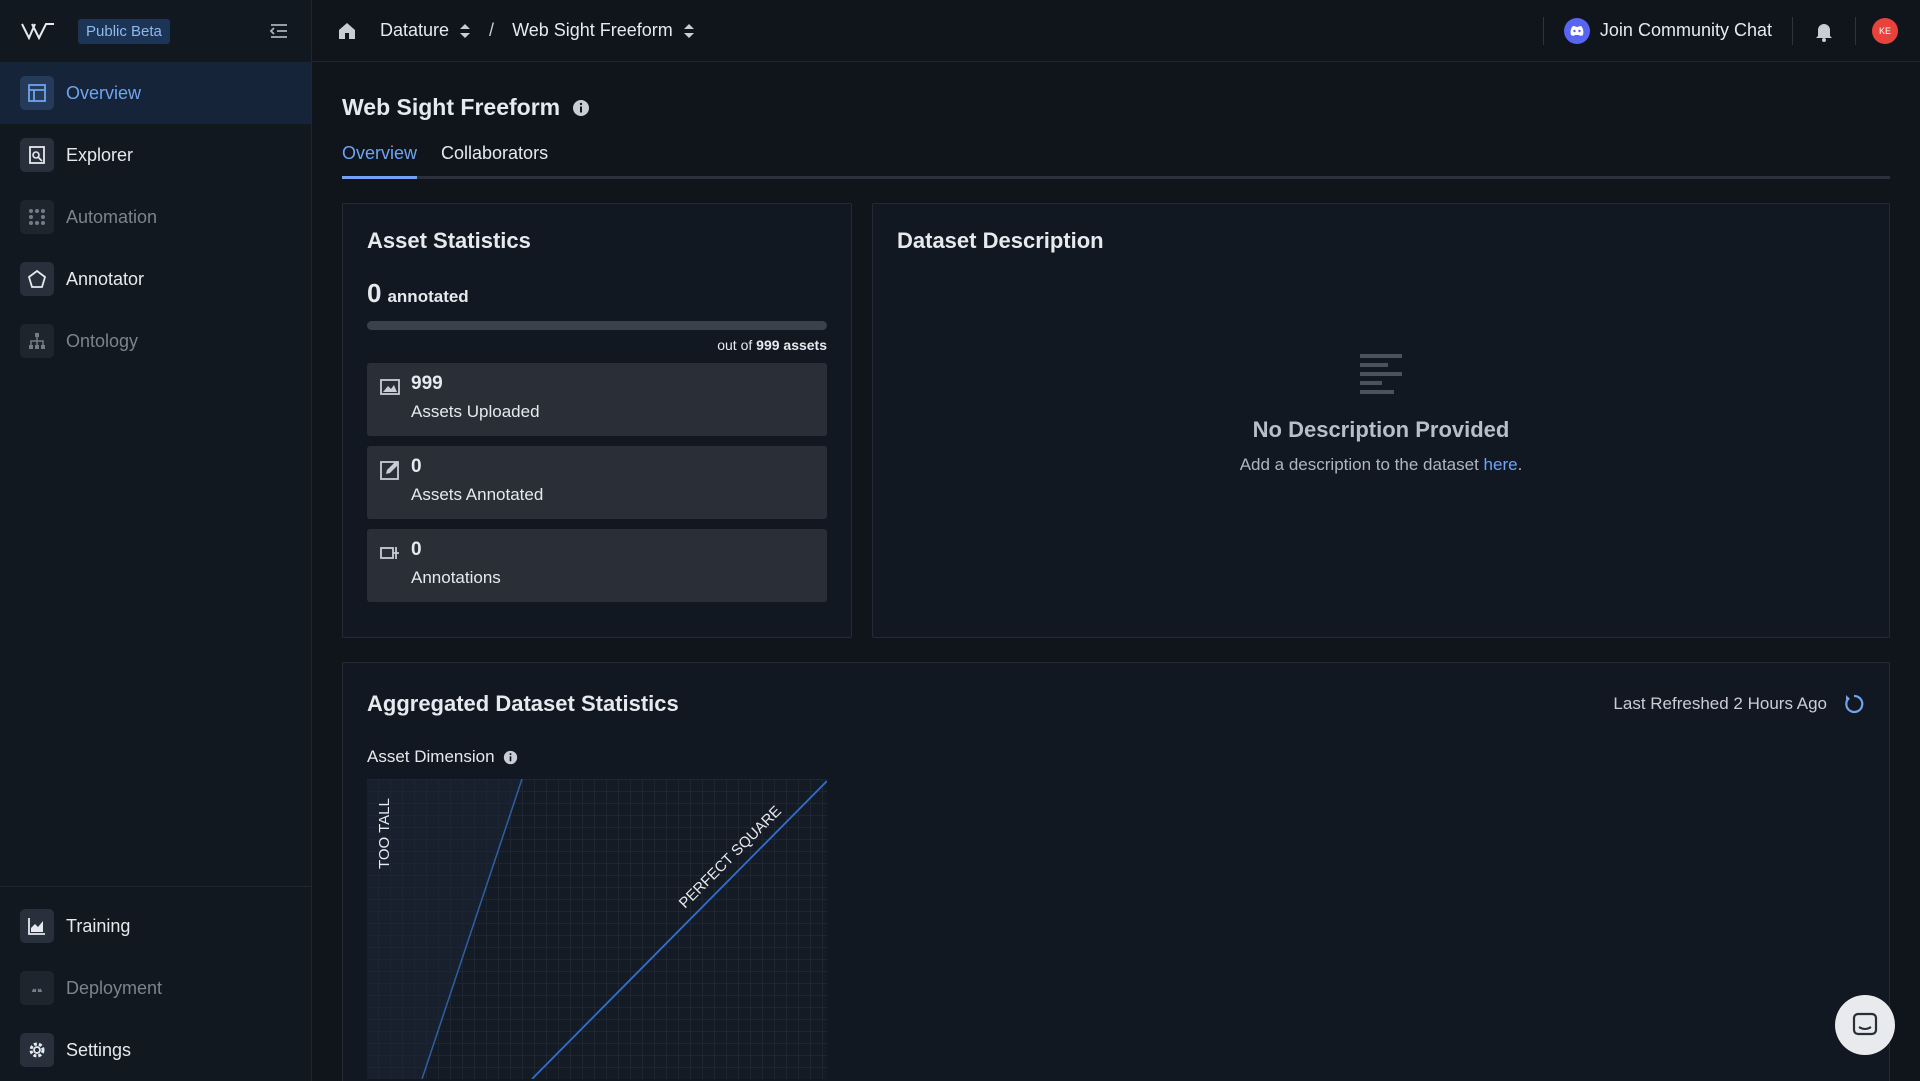 Image resolution: width=1920 pixels, height=1081 pixels. I want to click on public-beta-badge: Public Beta, so click(124, 31).